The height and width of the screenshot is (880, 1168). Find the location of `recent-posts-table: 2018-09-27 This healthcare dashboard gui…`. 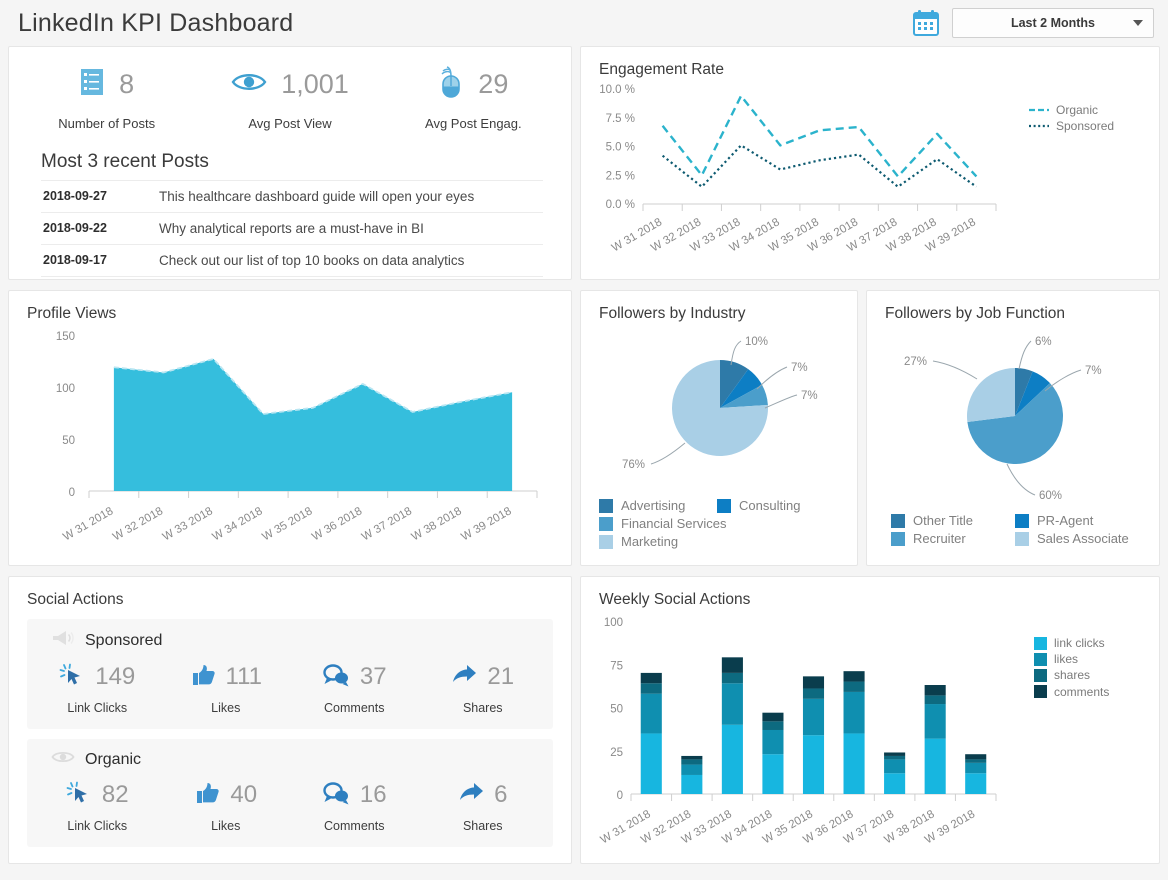

recent-posts-table: 2018-09-27 This healthcare dashboard gui… is located at coordinates (292, 228).